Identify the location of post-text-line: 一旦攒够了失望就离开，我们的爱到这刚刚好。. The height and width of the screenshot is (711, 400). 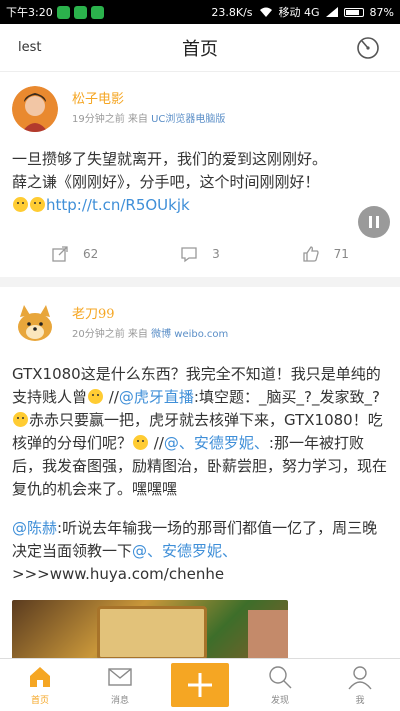
(170, 159).